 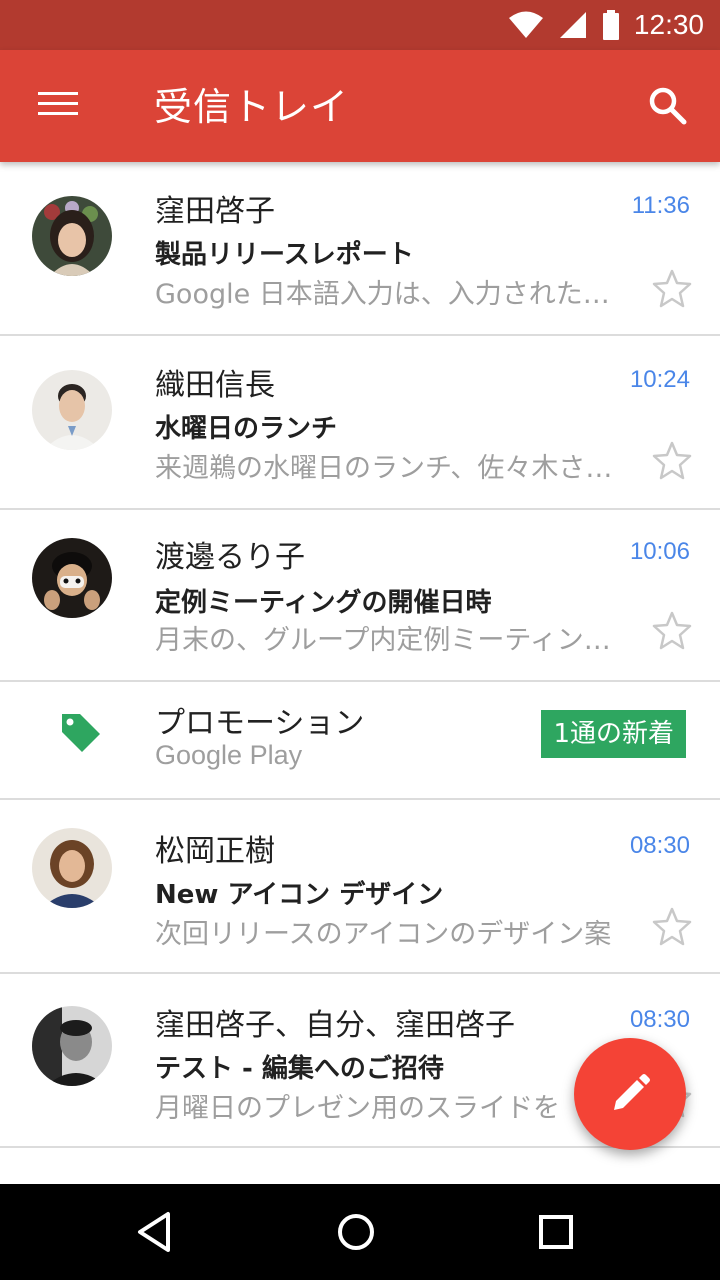 I want to click on email-subject: テスト - 編集へのご招待, so click(x=299, y=1069).